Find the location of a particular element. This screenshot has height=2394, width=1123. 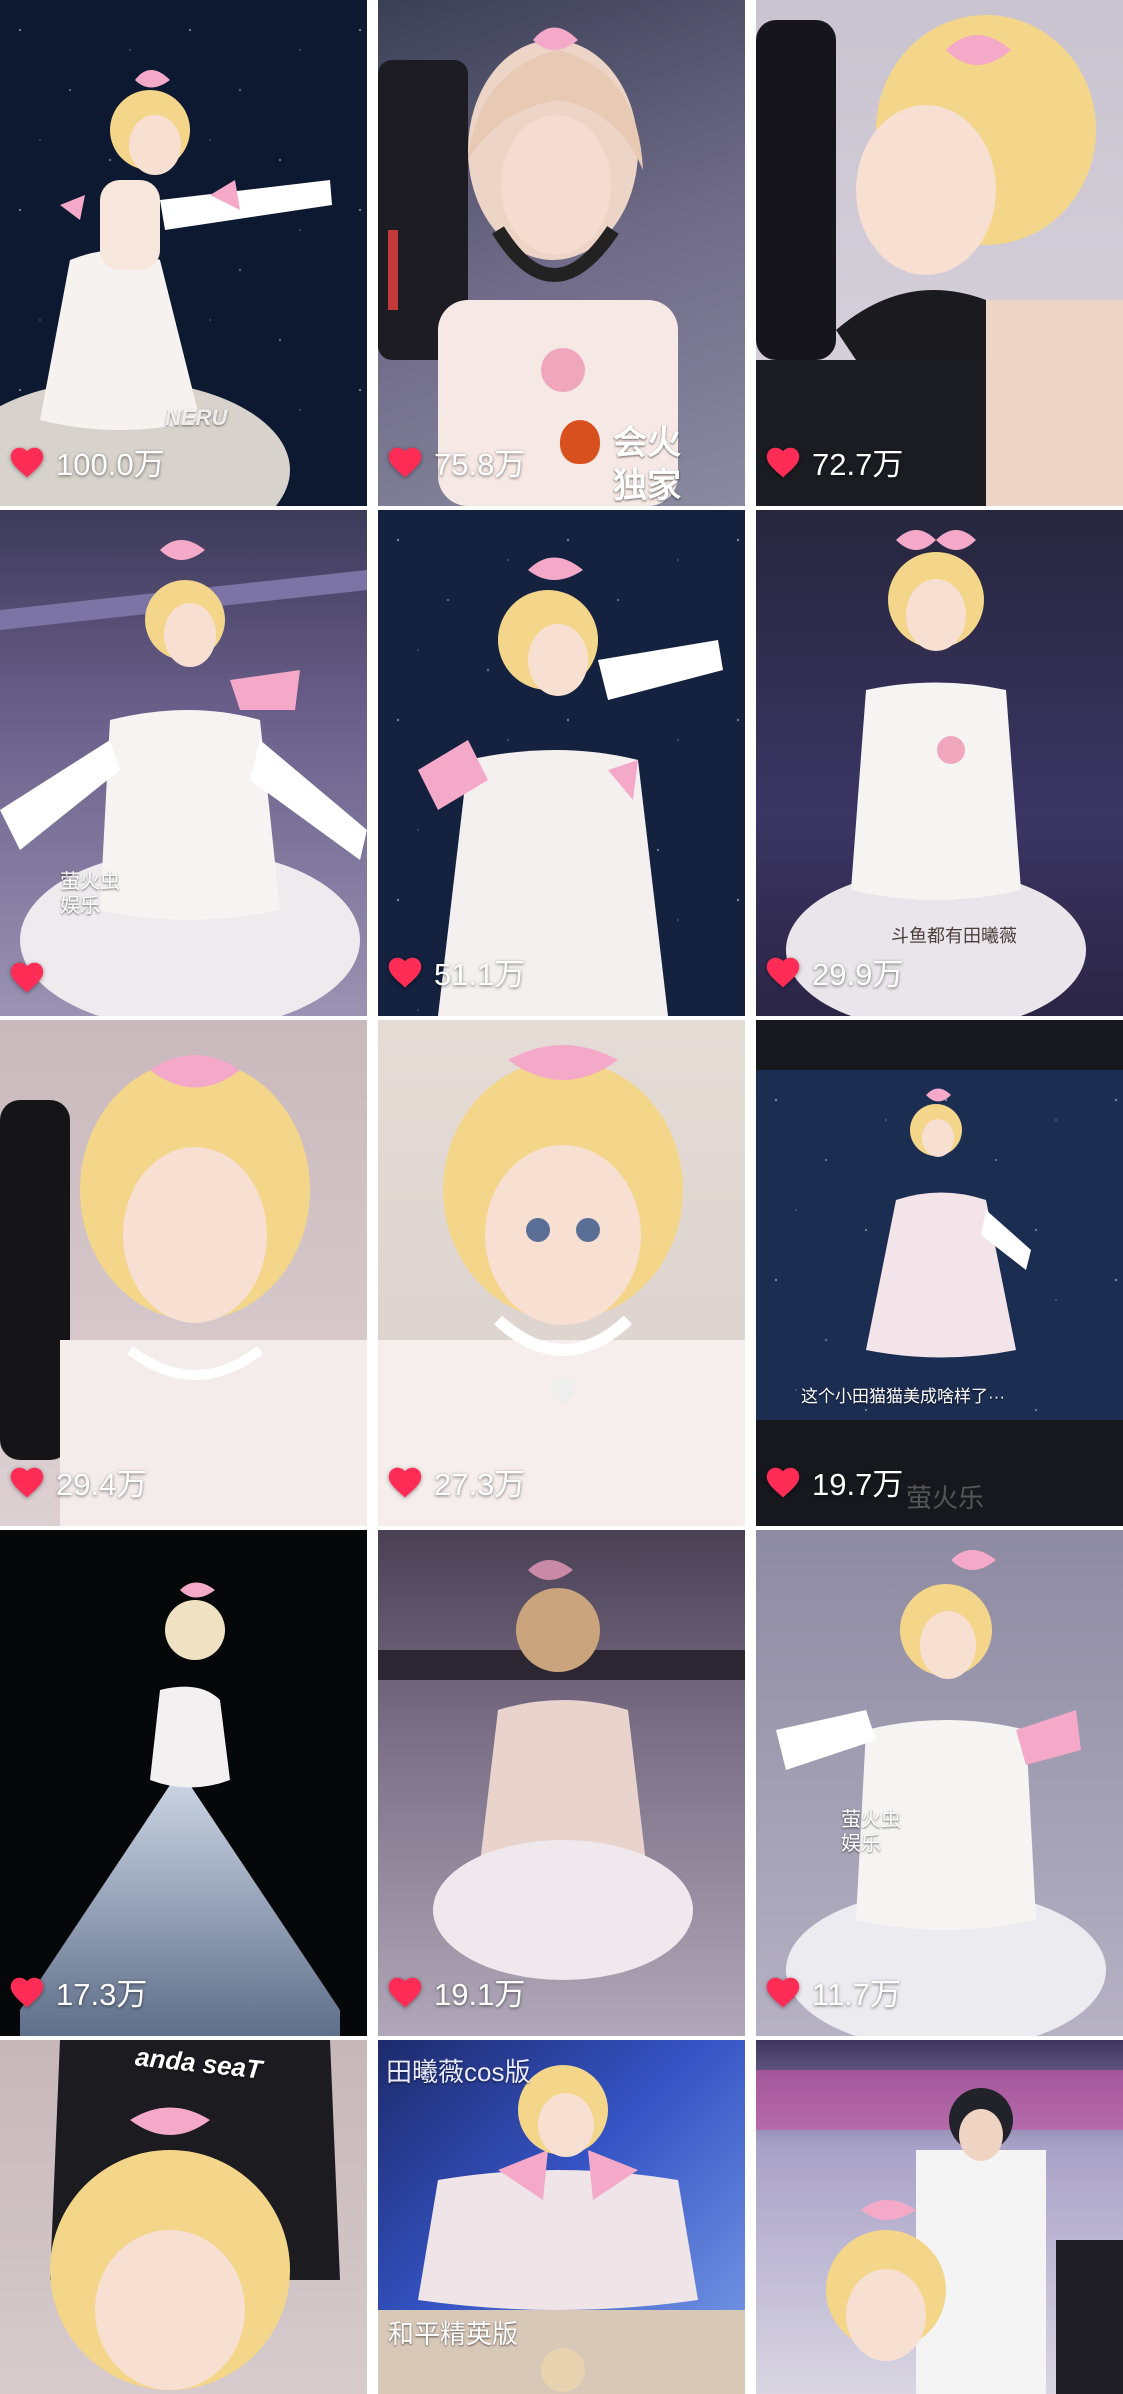

like-count-text: 29.4万 is located at coordinates (102, 1484).